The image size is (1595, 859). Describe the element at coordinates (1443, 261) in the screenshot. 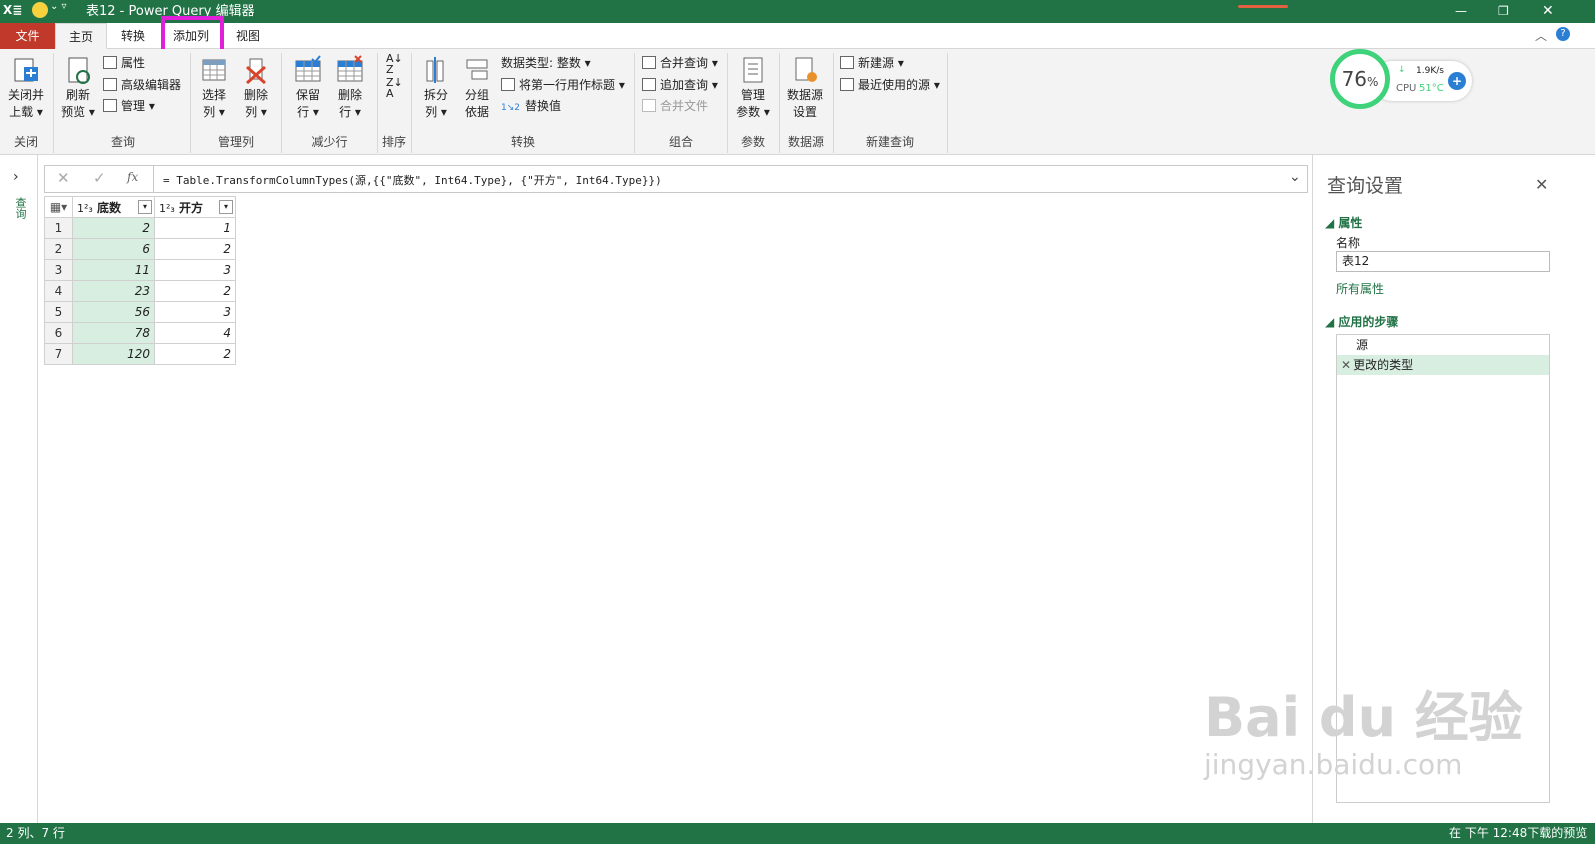

I see `name-input: 表12` at that location.